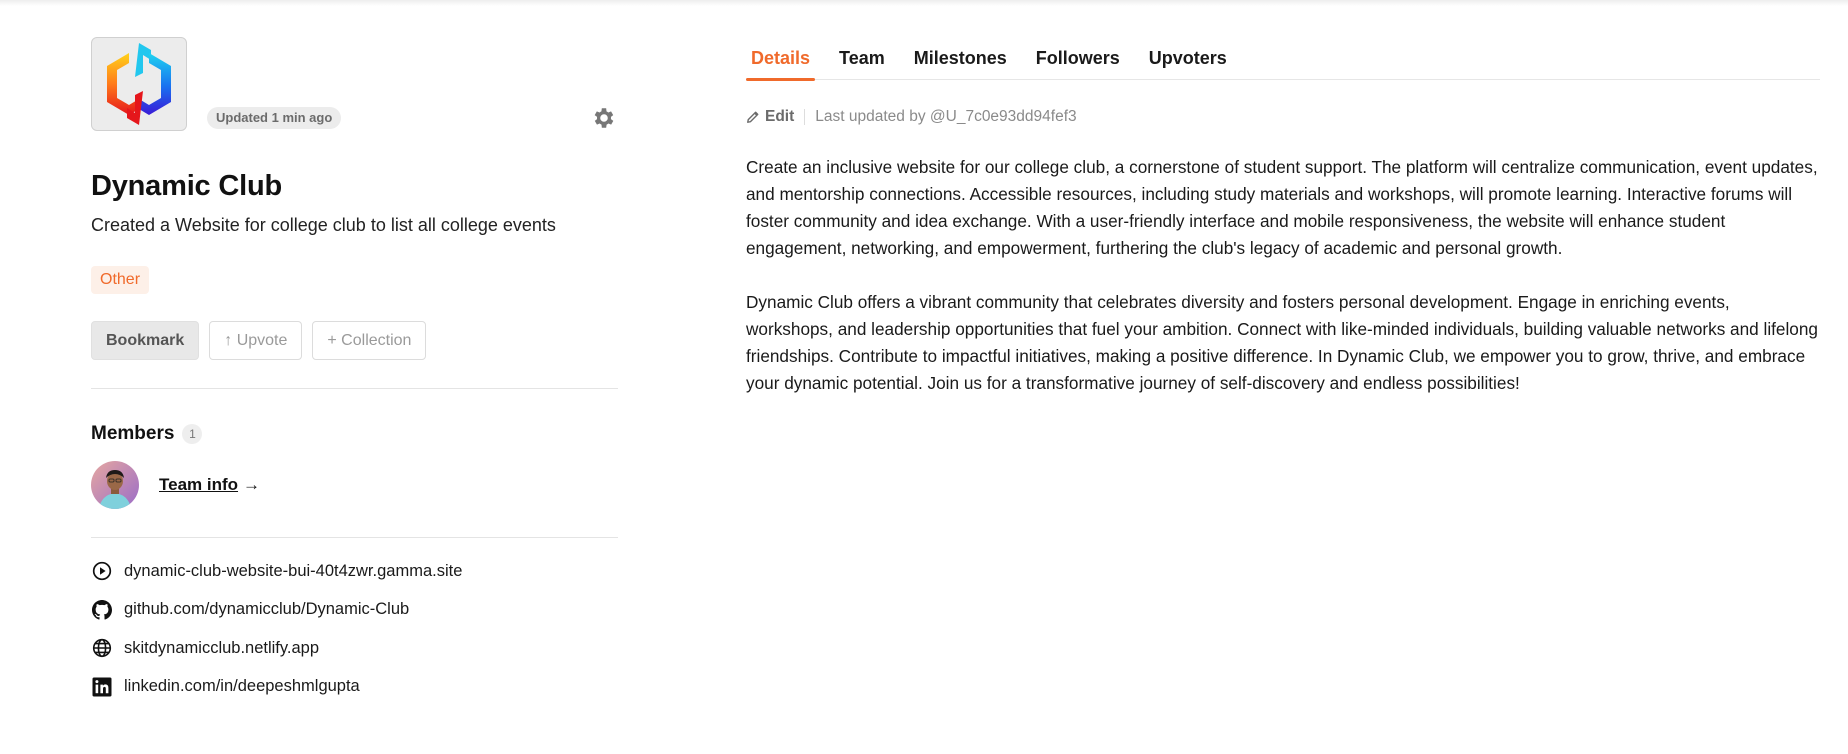  I want to click on add-to-collection-button: + Collection, so click(369, 340).